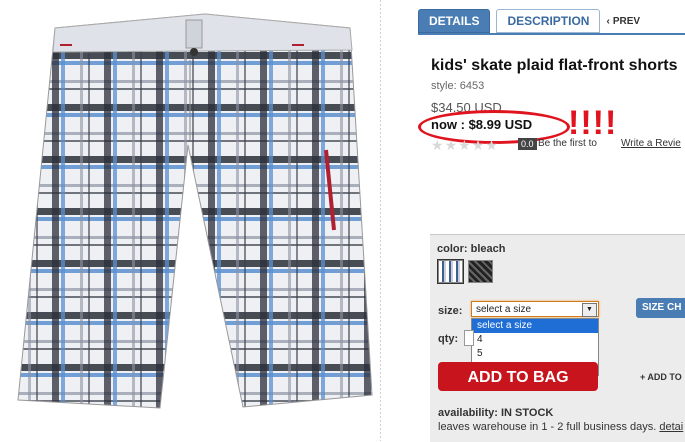 The image size is (685, 442). Describe the element at coordinates (471, 249) in the screenshot. I see `color-label: color: bleach` at that location.